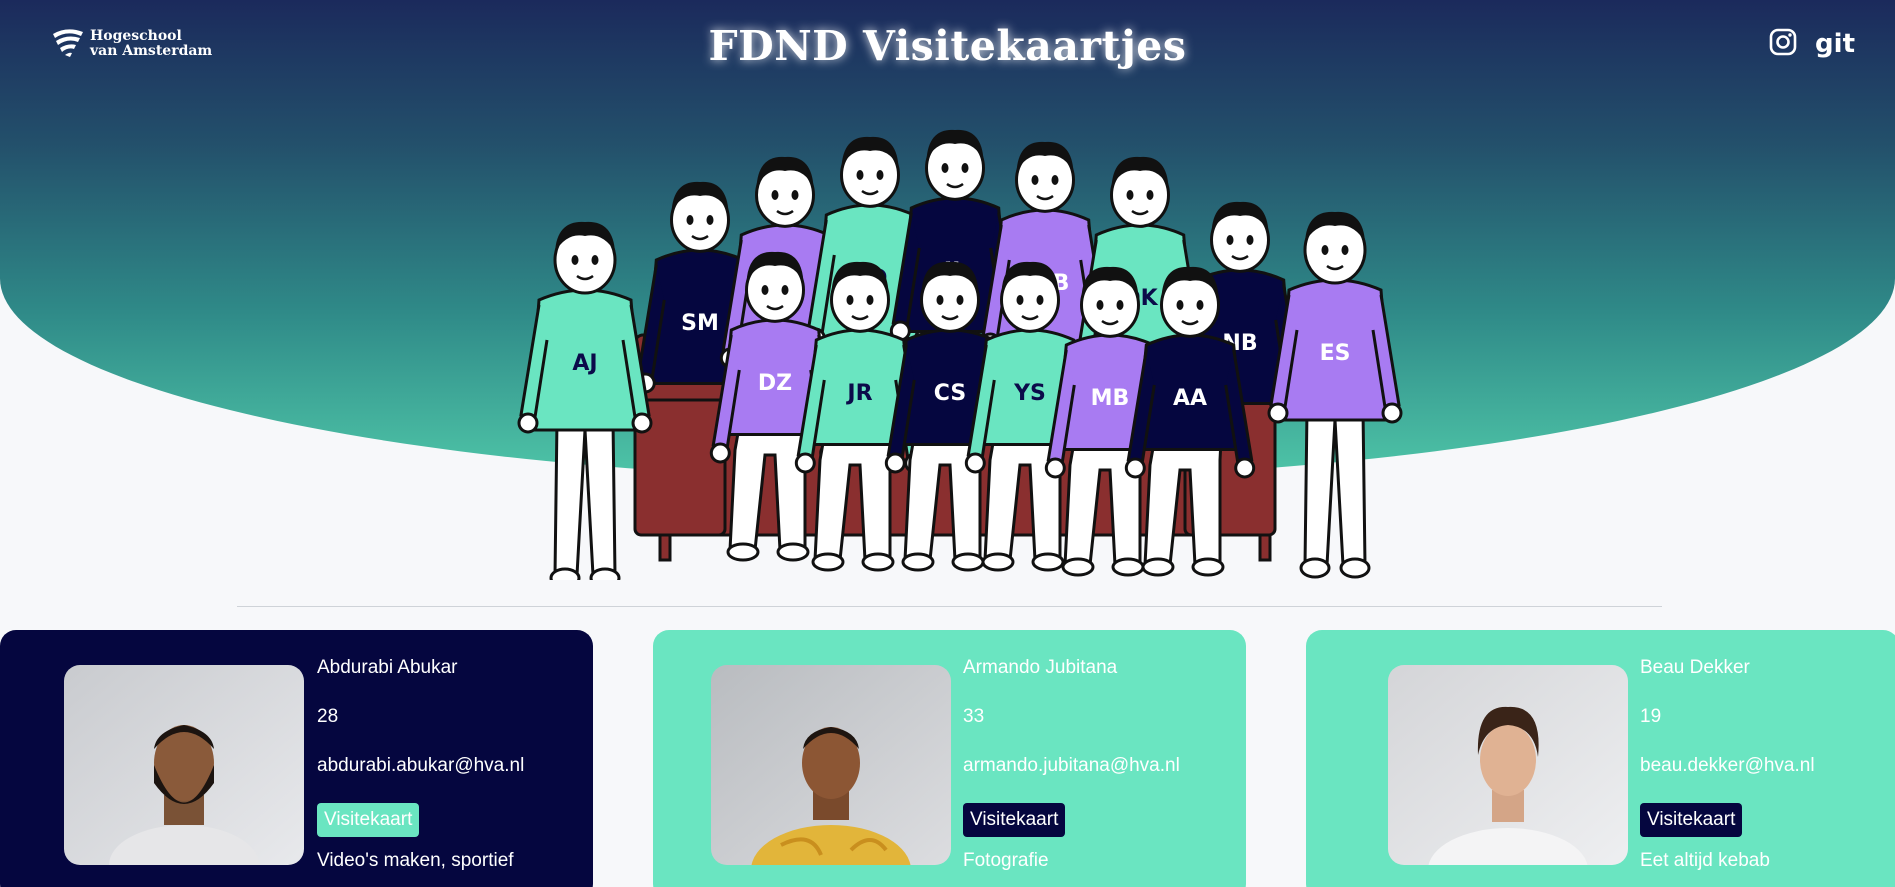 The width and height of the screenshot is (1895, 887). What do you see at coordinates (1651, 716) in the screenshot?
I see `card-age: 19` at bounding box center [1651, 716].